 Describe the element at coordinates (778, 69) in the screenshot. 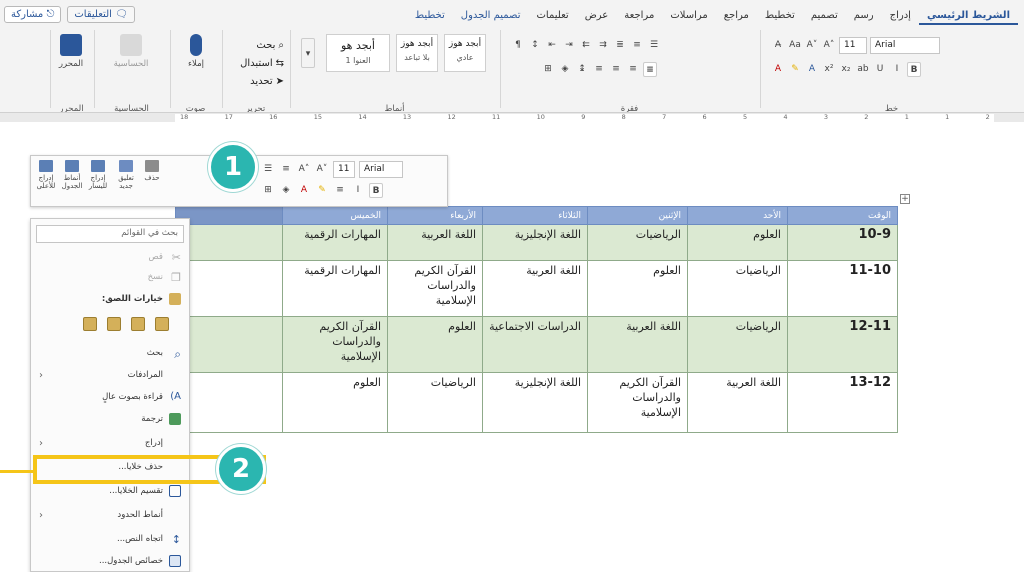

I see `font-color-icon: A` at that location.